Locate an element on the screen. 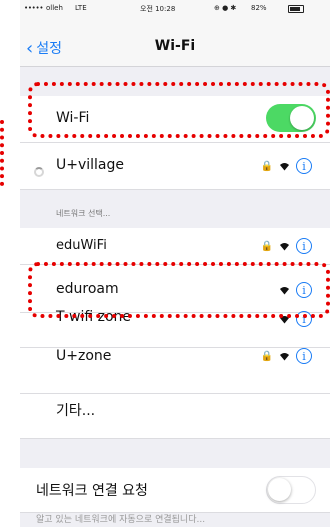 This screenshot has height=527, width=334. network-row-eduroam: eduroam i is located at coordinates (175, 289).